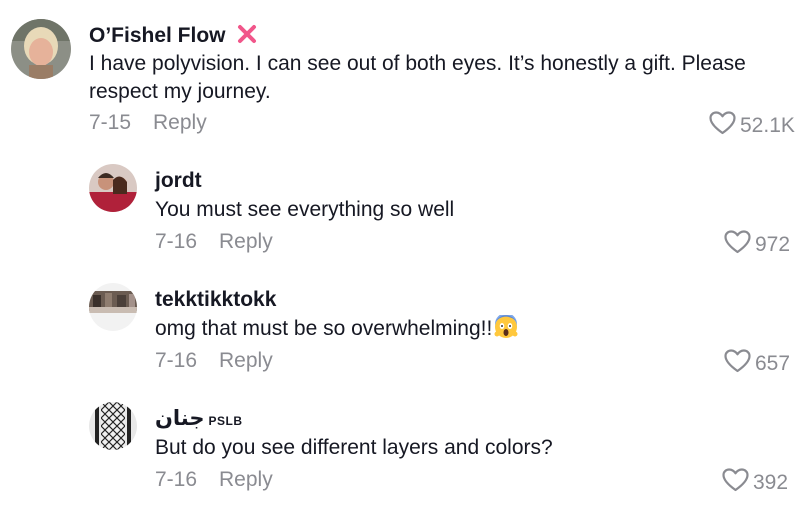 Image resolution: width=798 pixels, height=506 pixels. I want to click on like-button: 52.1K, so click(752, 126).